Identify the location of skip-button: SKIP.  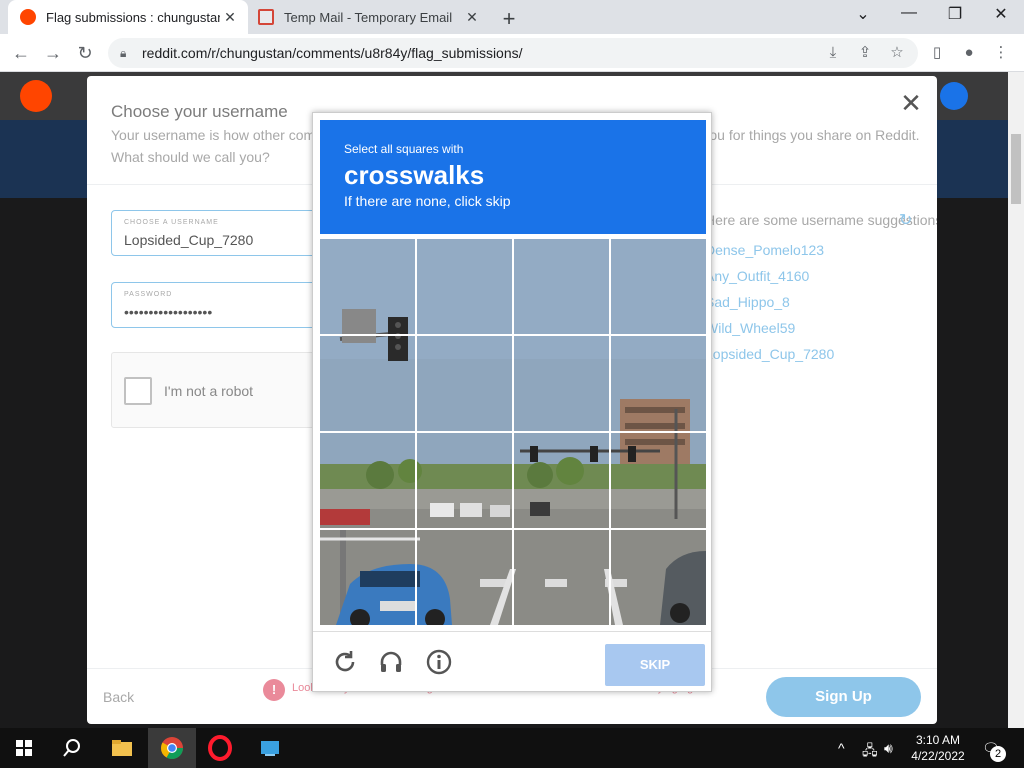
(655, 665).